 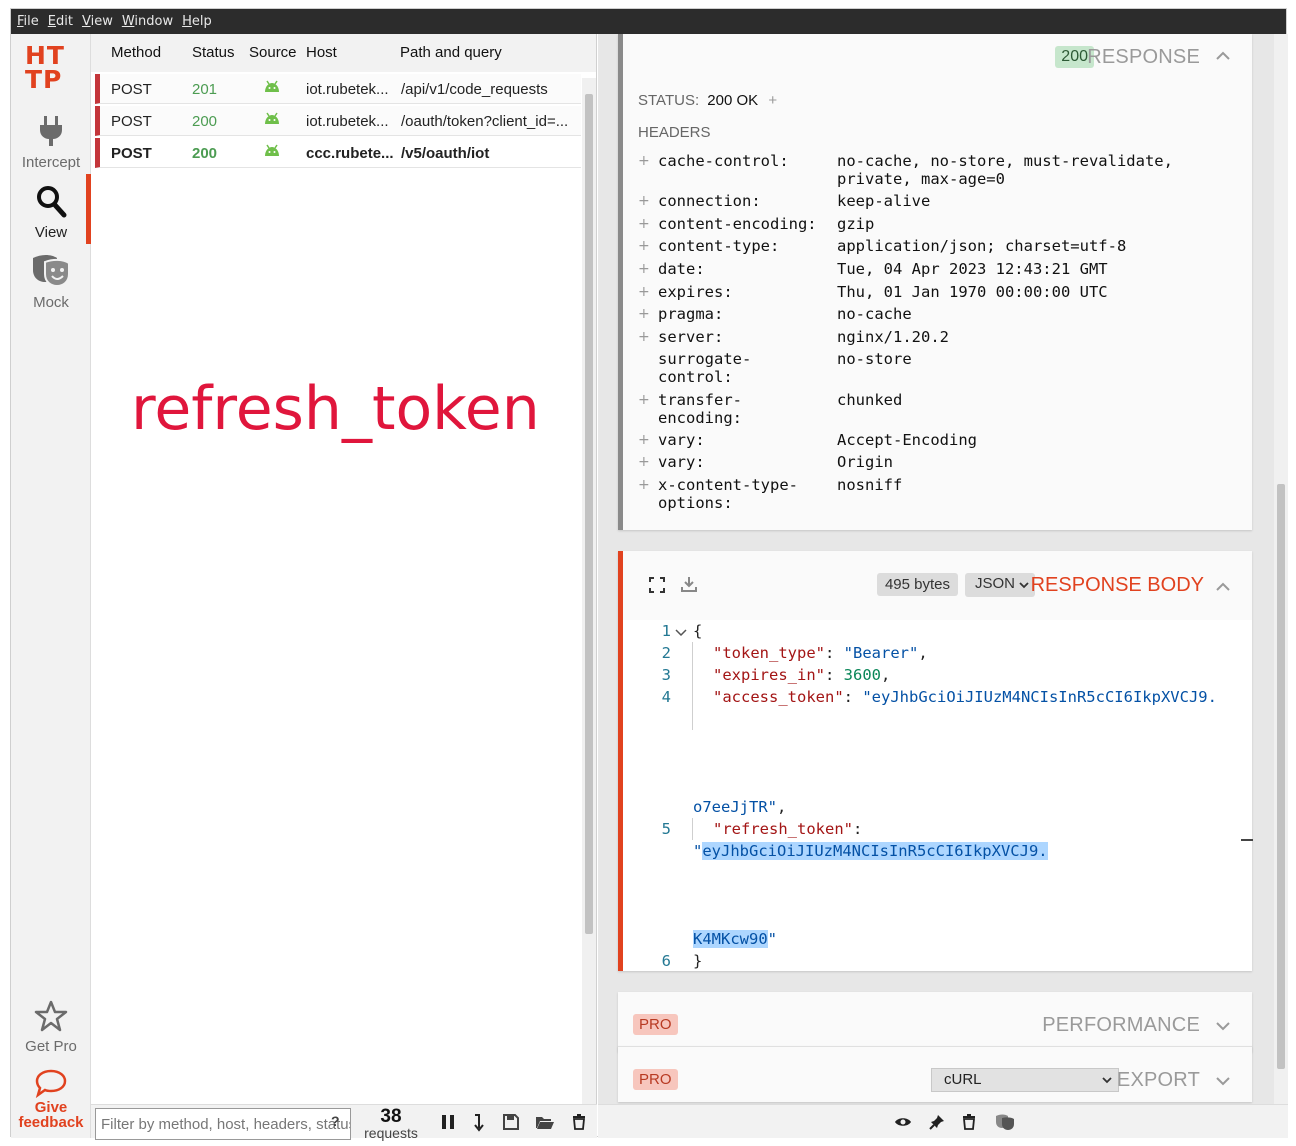 What do you see at coordinates (772, 100) in the screenshot?
I see `expand-status-icon: +` at bounding box center [772, 100].